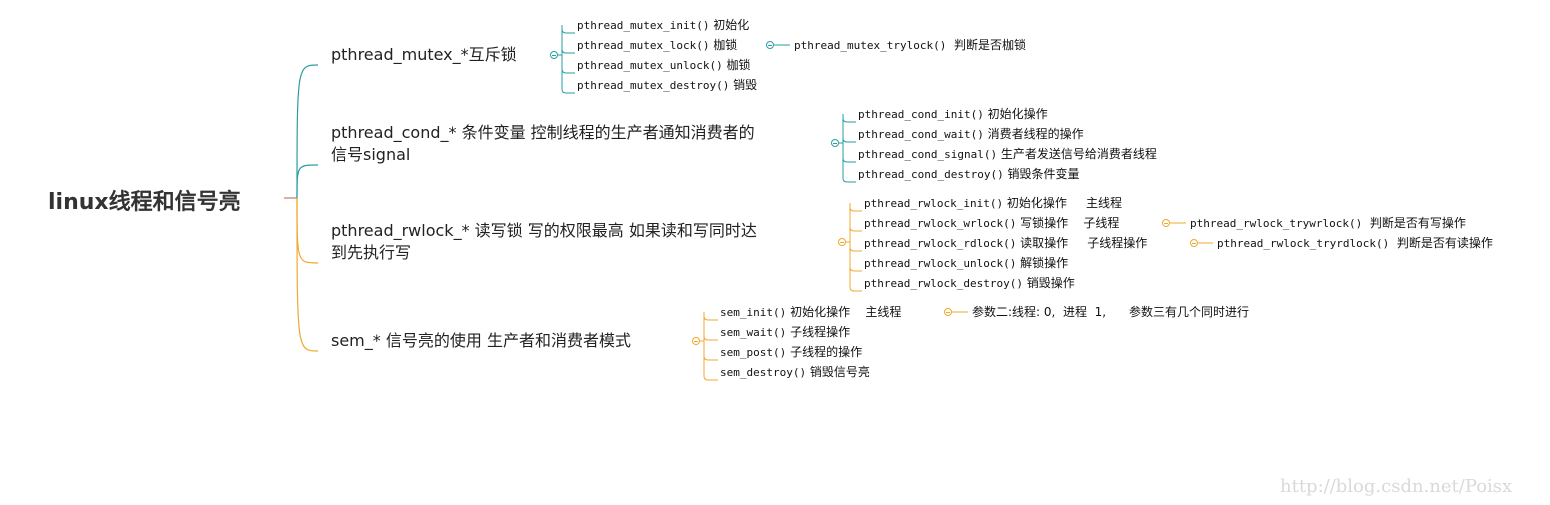 Image resolution: width=1550 pixels, height=505 pixels. What do you see at coordinates (940, 223) in the screenshot?
I see `function-name: pthread_rwlock_wrlock()` at bounding box center [940, 223].